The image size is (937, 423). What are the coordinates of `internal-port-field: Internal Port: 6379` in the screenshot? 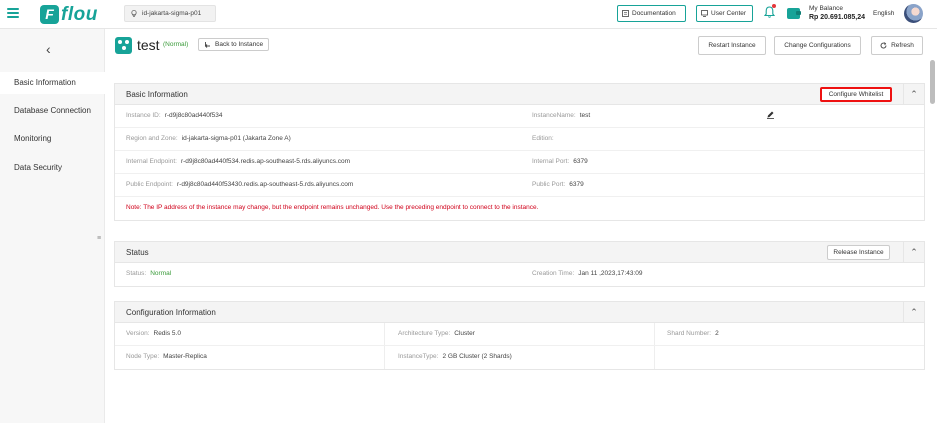 It's located at (560, 161).